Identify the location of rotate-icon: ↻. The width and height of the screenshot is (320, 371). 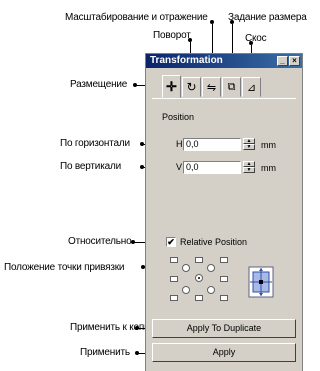
(191, 87).